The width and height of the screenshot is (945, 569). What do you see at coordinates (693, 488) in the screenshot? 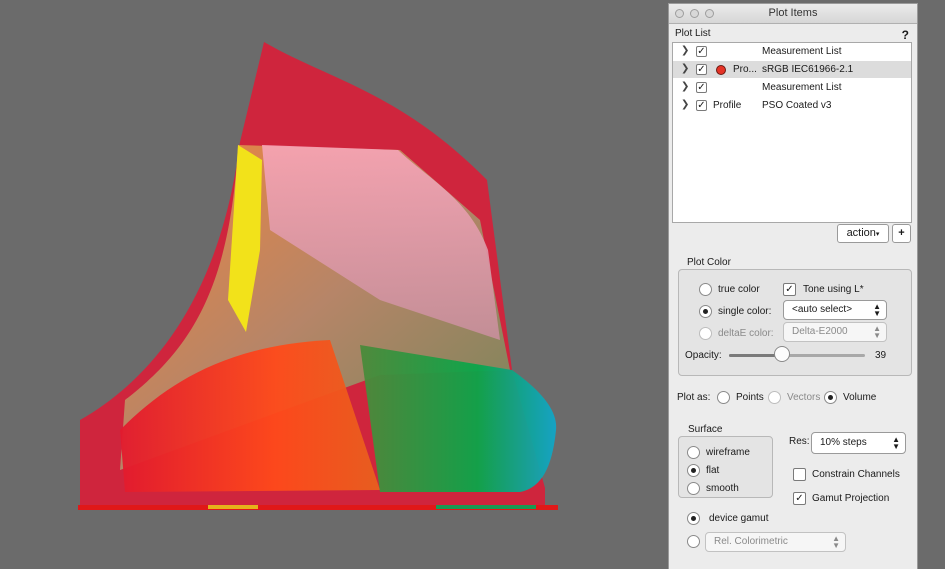
I see `surface-smooth-radio` at bounding box center [693, 488].